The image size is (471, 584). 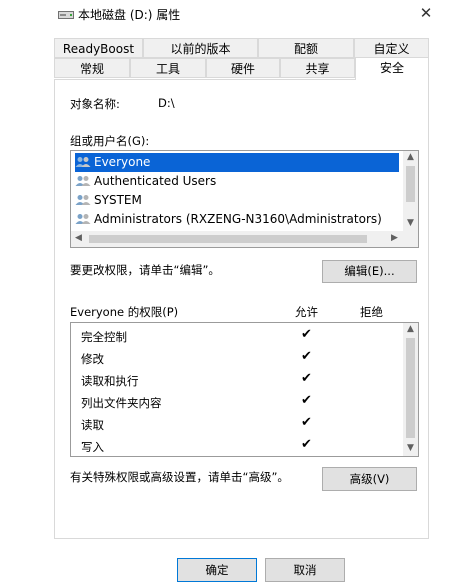 I want to click on dialog-footer: 确定 取消, so click(x=235, y=564).